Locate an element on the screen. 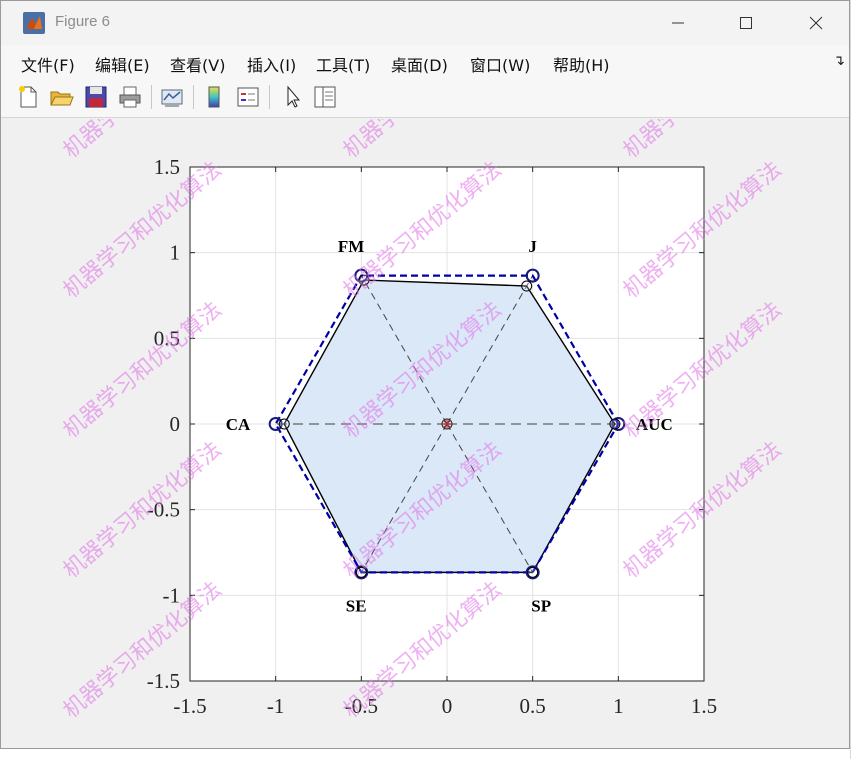 This screenshot has height=759, width=862. x-tick-label: -1 is located at coordinates (276, 706).